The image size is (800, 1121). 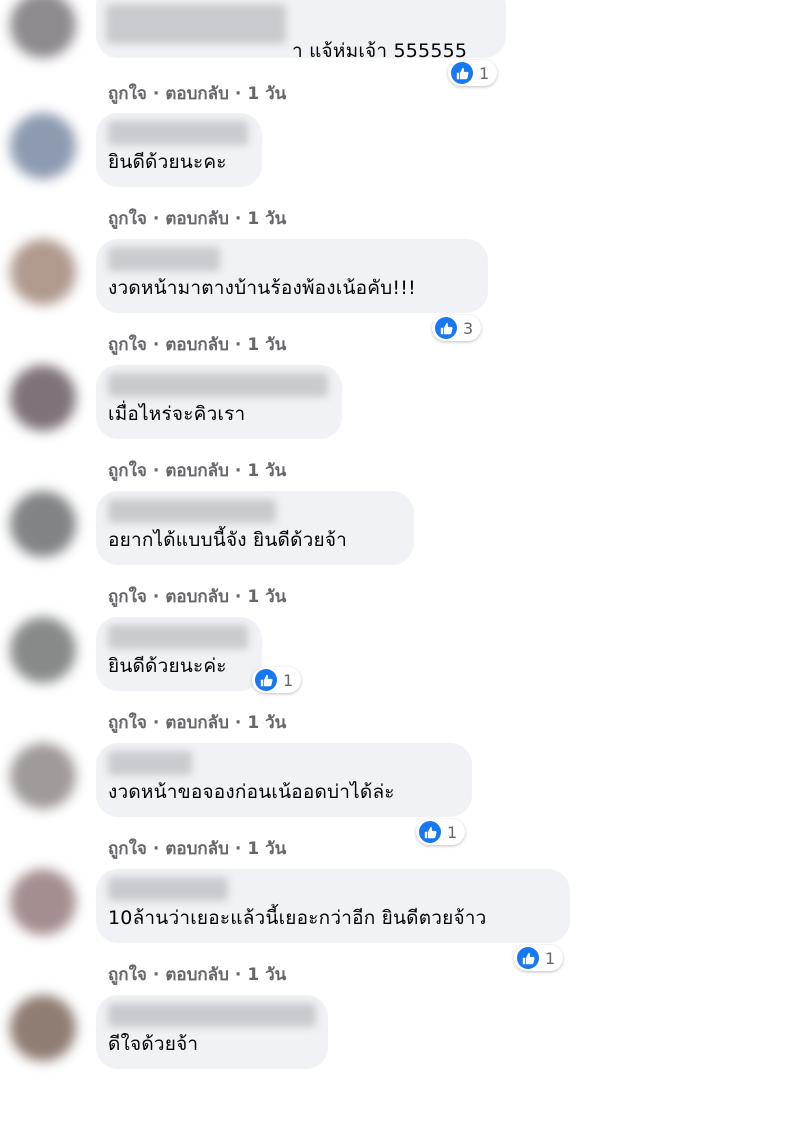 I want to click on comment-text: งวดหน้ามาตางบ้านร้องพ้องเน้อคับ!!!, so click(x=262, y=288).